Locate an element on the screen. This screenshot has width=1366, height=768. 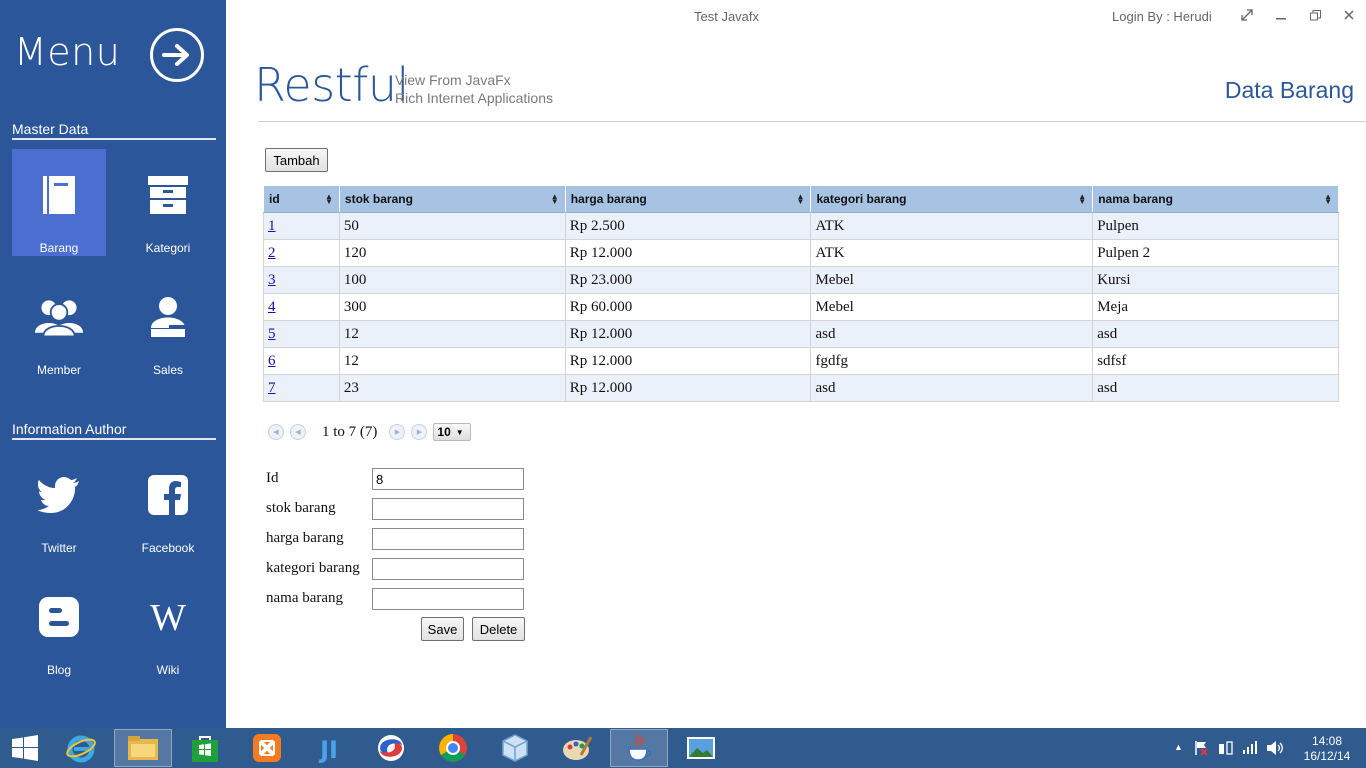
cell-id: 1 is located at coordinates (301, 226).